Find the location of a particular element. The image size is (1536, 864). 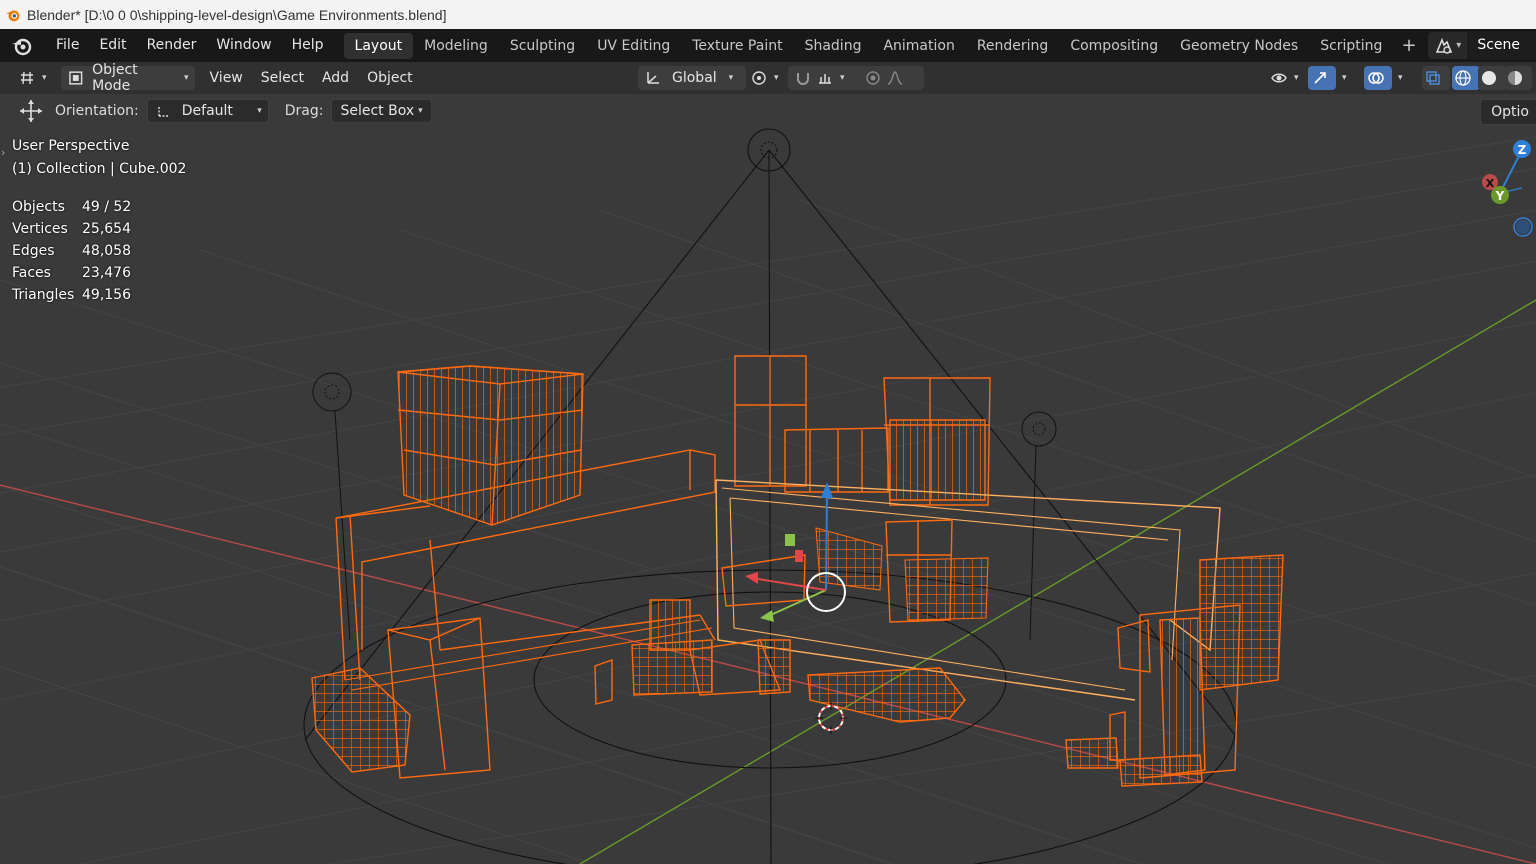

orientation-label: Orientation: is located at coordinates (97, 111).